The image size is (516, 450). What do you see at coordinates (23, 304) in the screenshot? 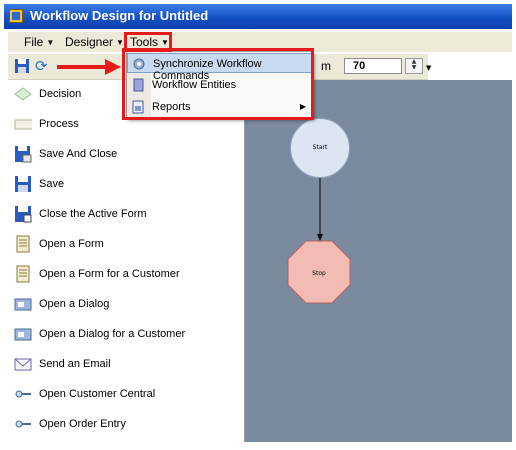
I see `dialog-icon` at bounding box center [23, 304].